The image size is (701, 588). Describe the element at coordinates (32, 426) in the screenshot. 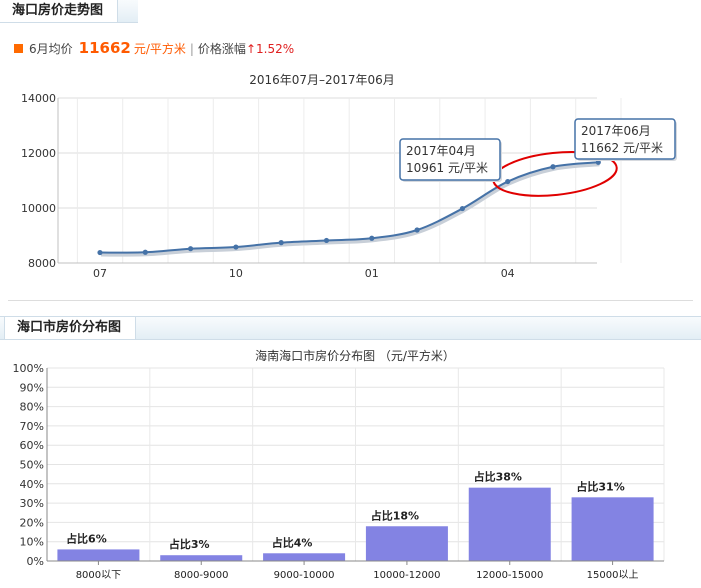

I see `bar-y-tick-label: 70%` at that location.